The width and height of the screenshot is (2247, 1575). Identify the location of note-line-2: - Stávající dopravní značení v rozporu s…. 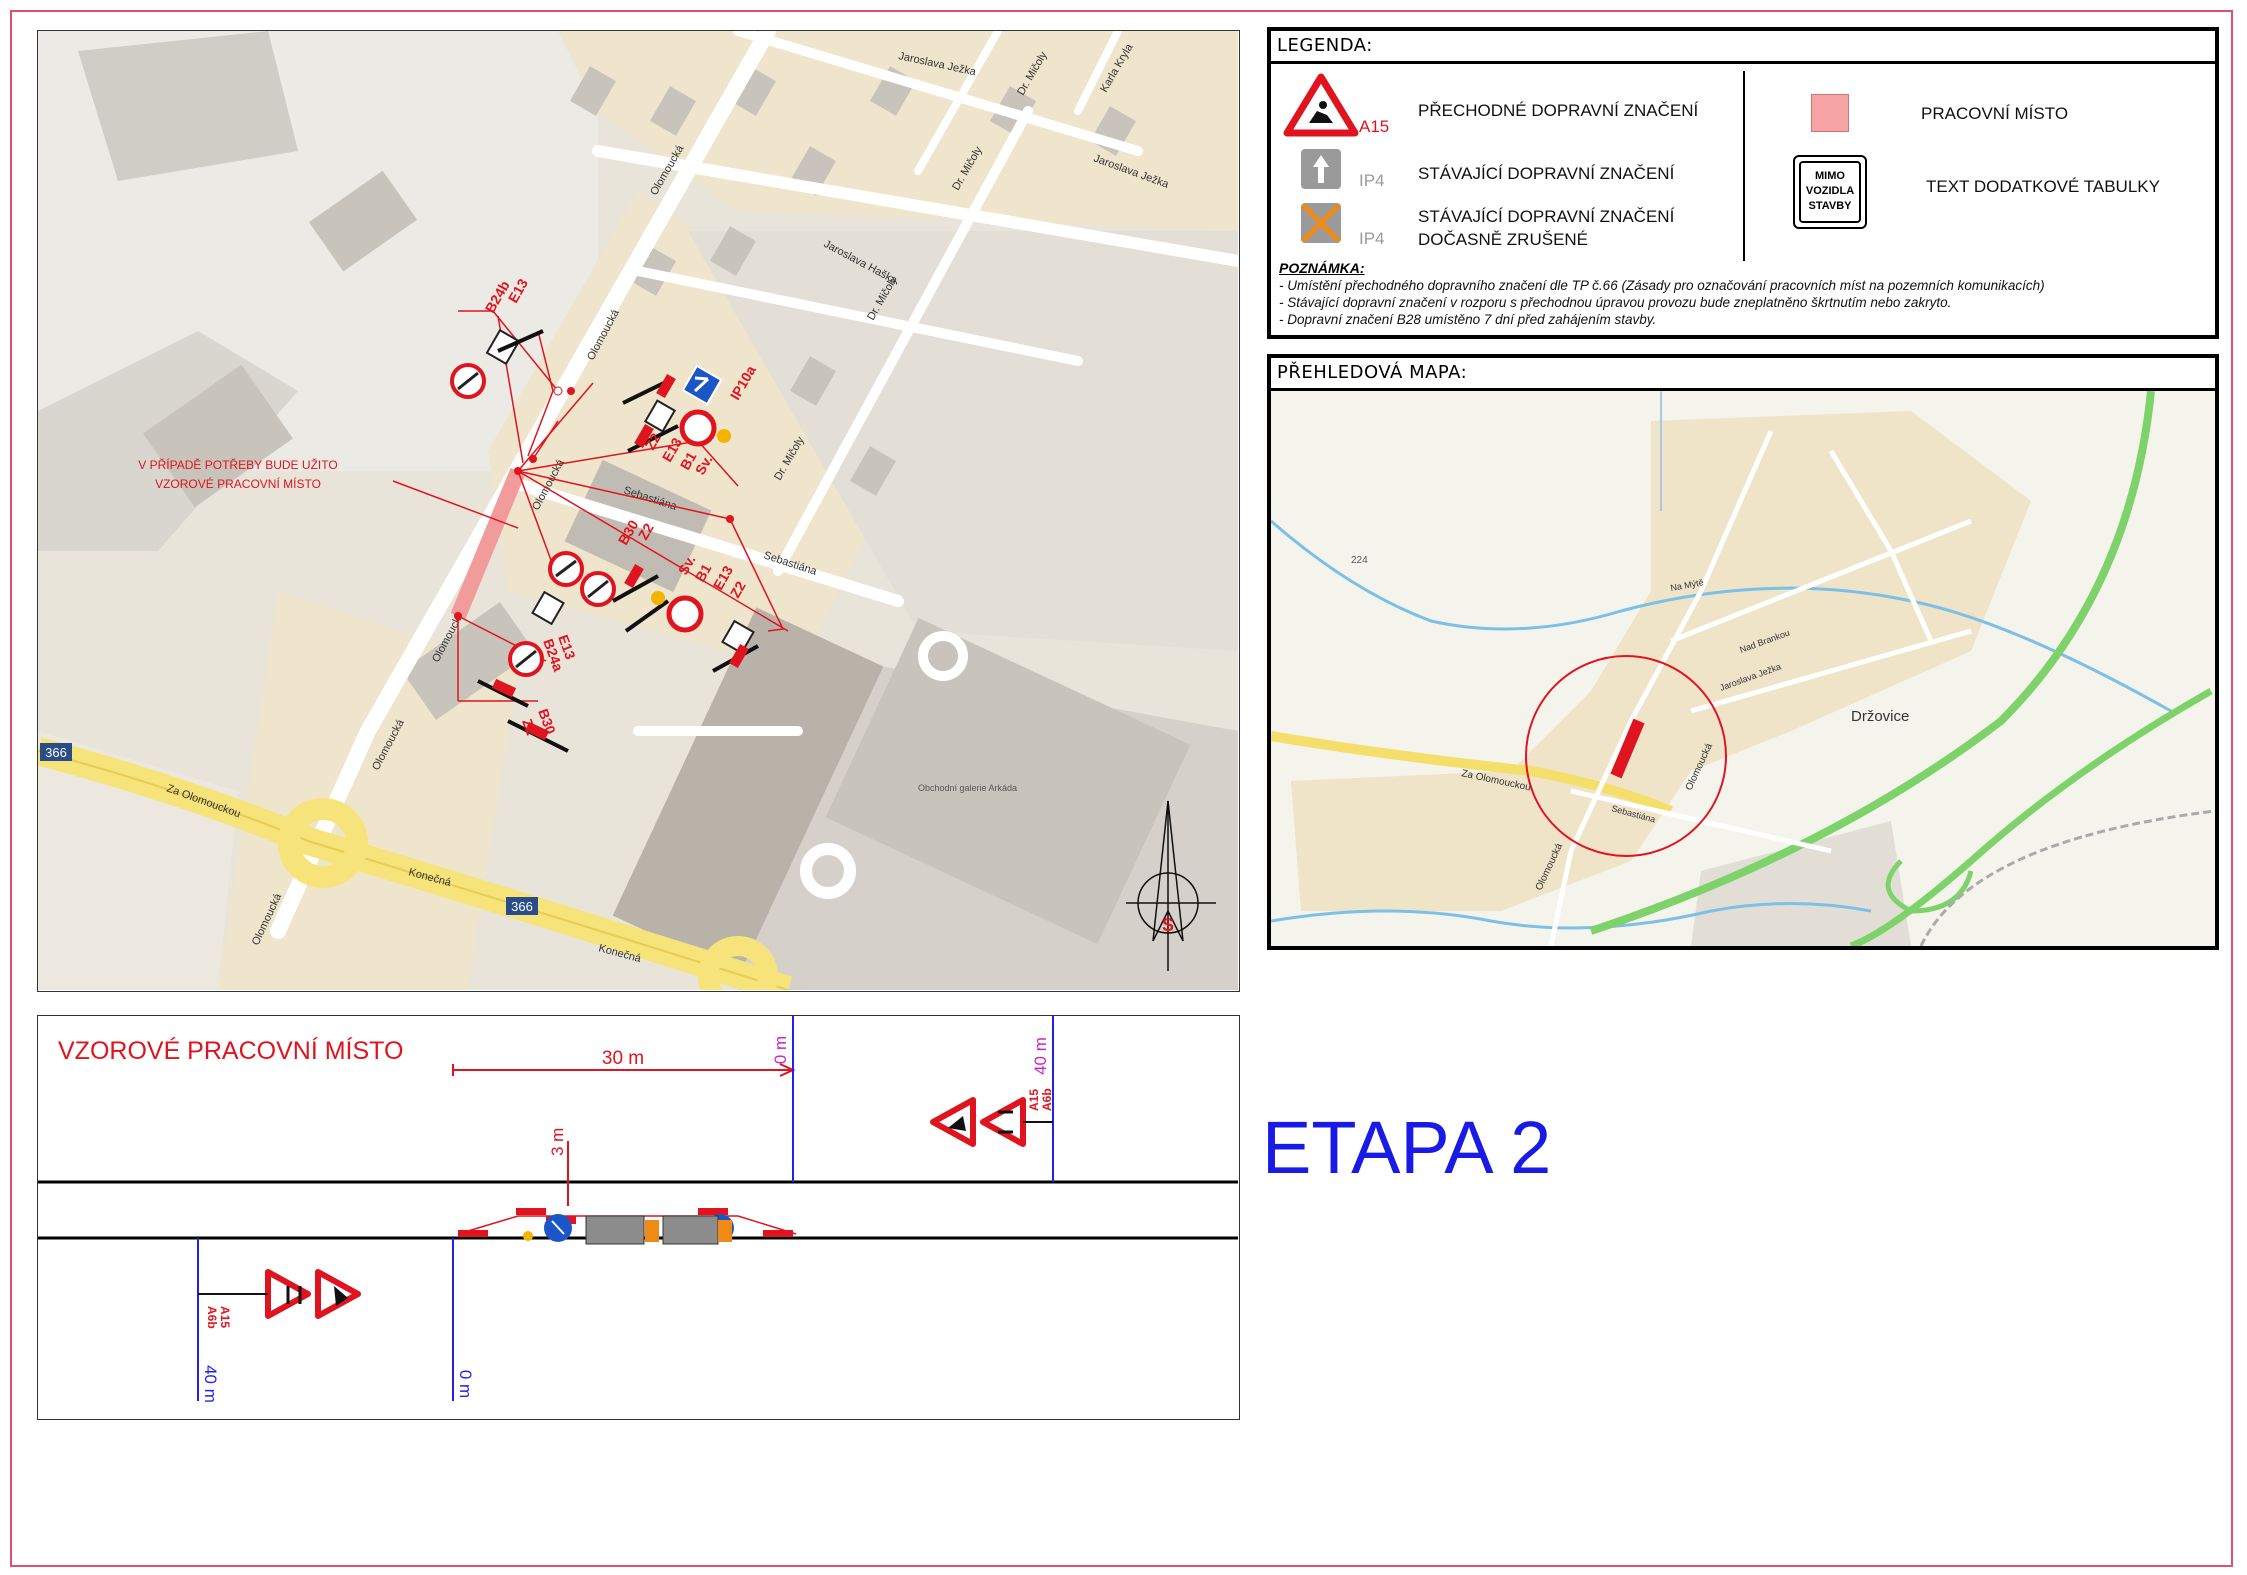
(1615, 302).